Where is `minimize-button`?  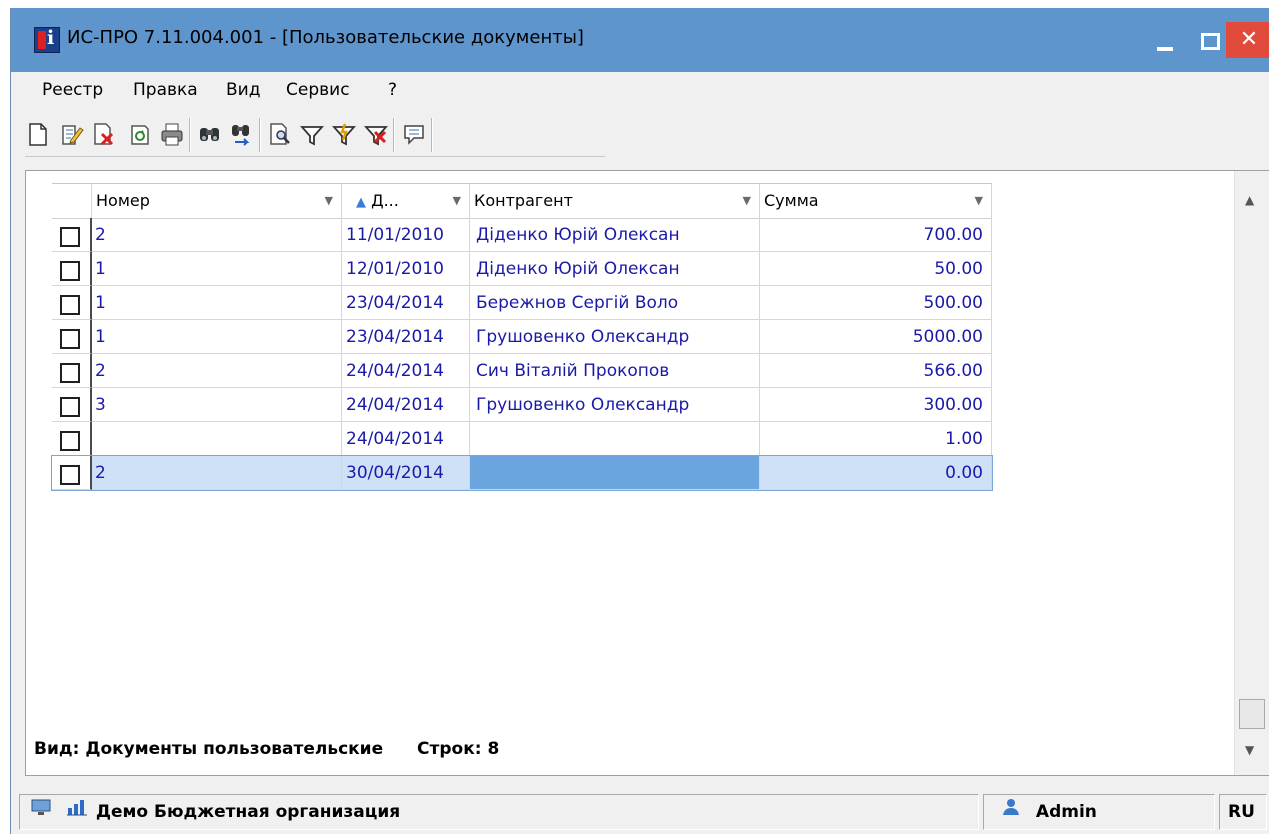 minimize-button is located at coordinates (1165, 40).